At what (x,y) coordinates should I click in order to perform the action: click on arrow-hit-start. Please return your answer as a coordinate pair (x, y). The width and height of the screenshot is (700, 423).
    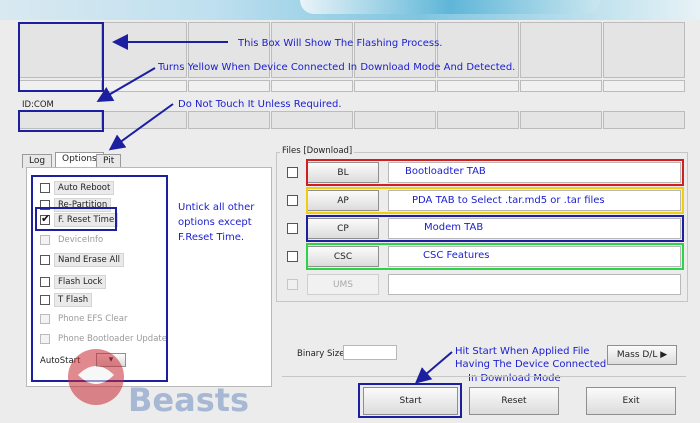
    Looking at the image, I should click on (433, 367).